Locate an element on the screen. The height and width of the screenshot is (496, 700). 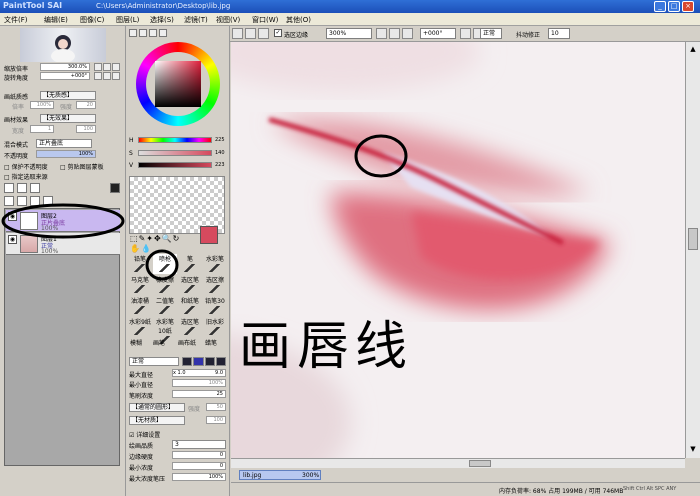
nav-rotate-left-button is located at coordinates (98, 76).